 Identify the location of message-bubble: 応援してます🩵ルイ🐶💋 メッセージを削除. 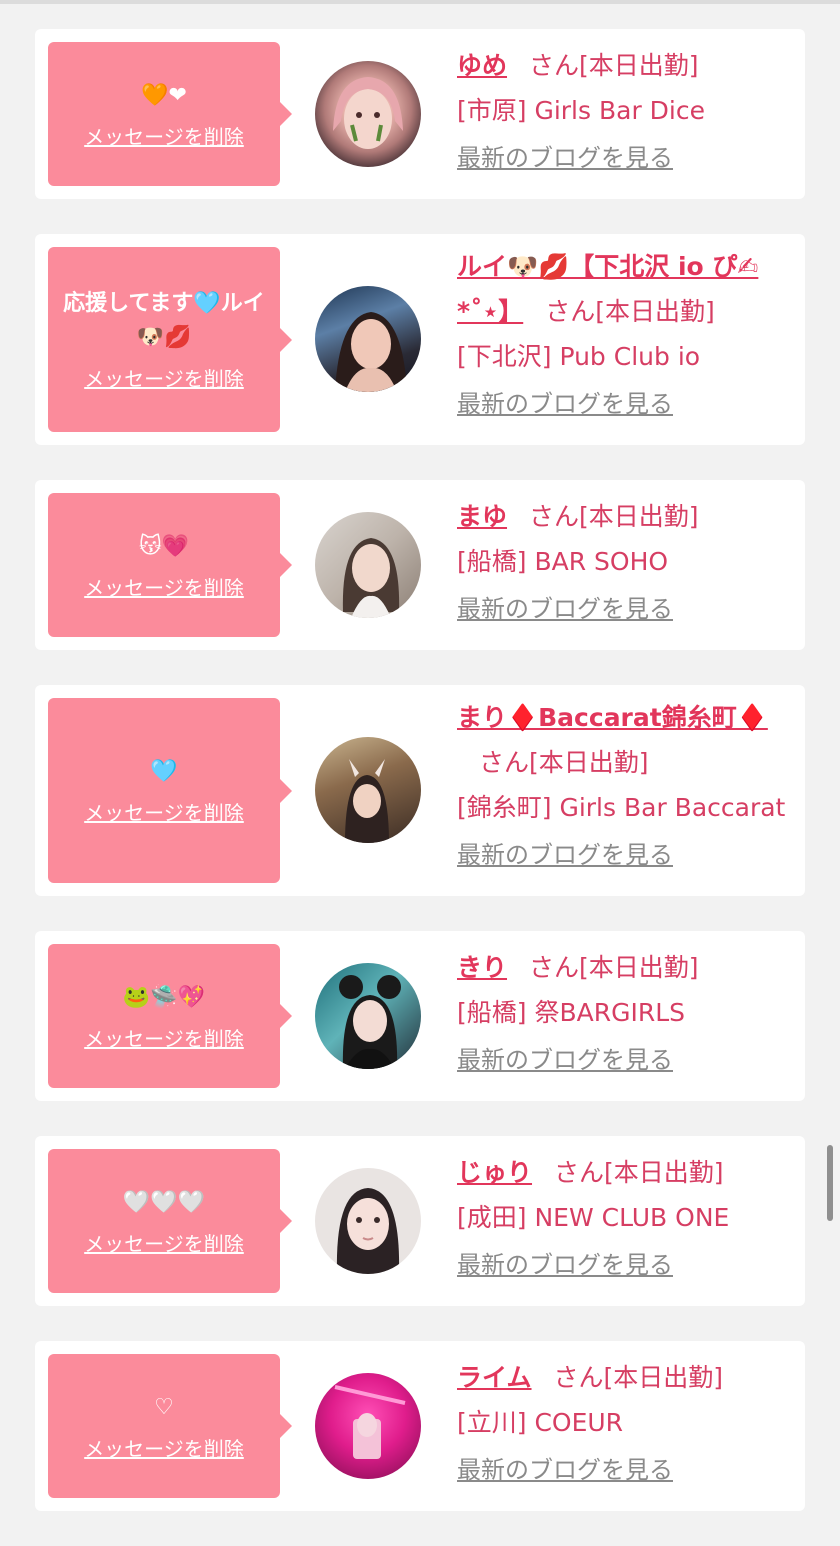
(170, 339).